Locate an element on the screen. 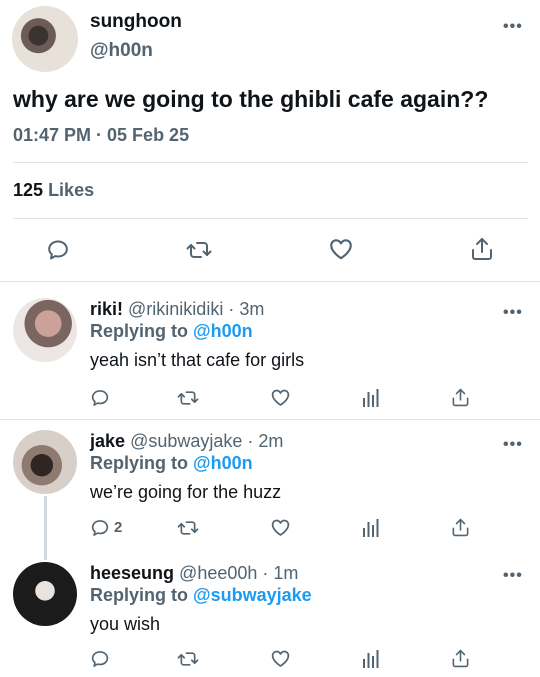 The width and height of the screenshot is (540, 677). reply-text: you wish is located at coordinates (125, 624).